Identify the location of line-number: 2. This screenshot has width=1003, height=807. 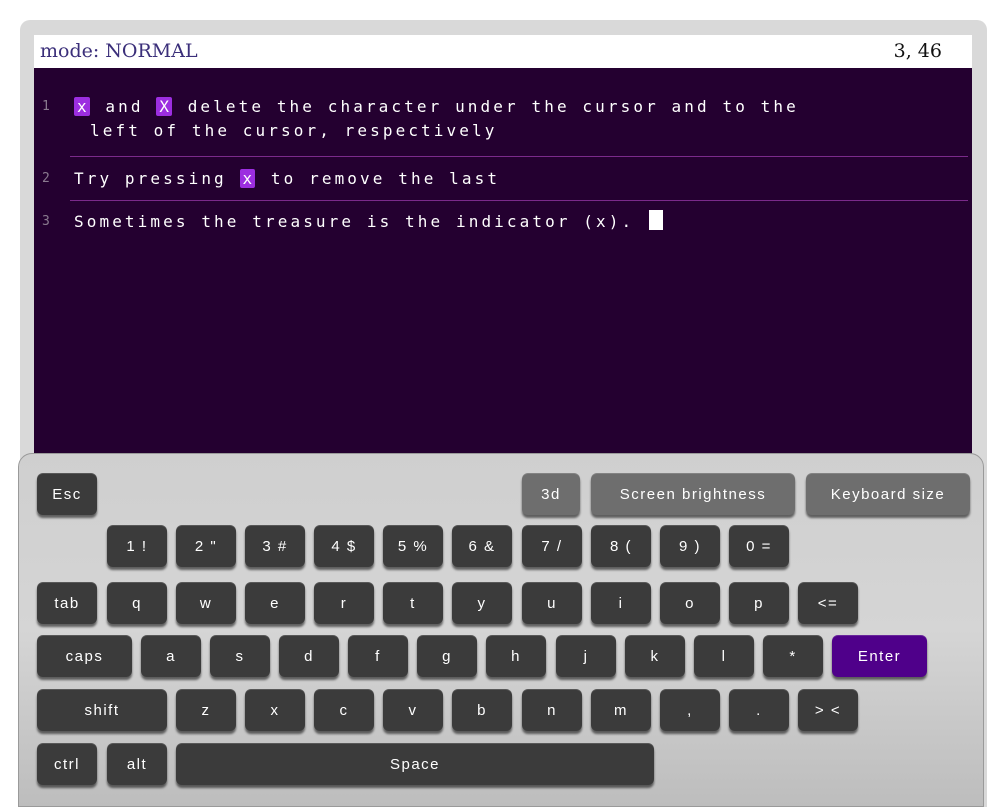
(46, 178).